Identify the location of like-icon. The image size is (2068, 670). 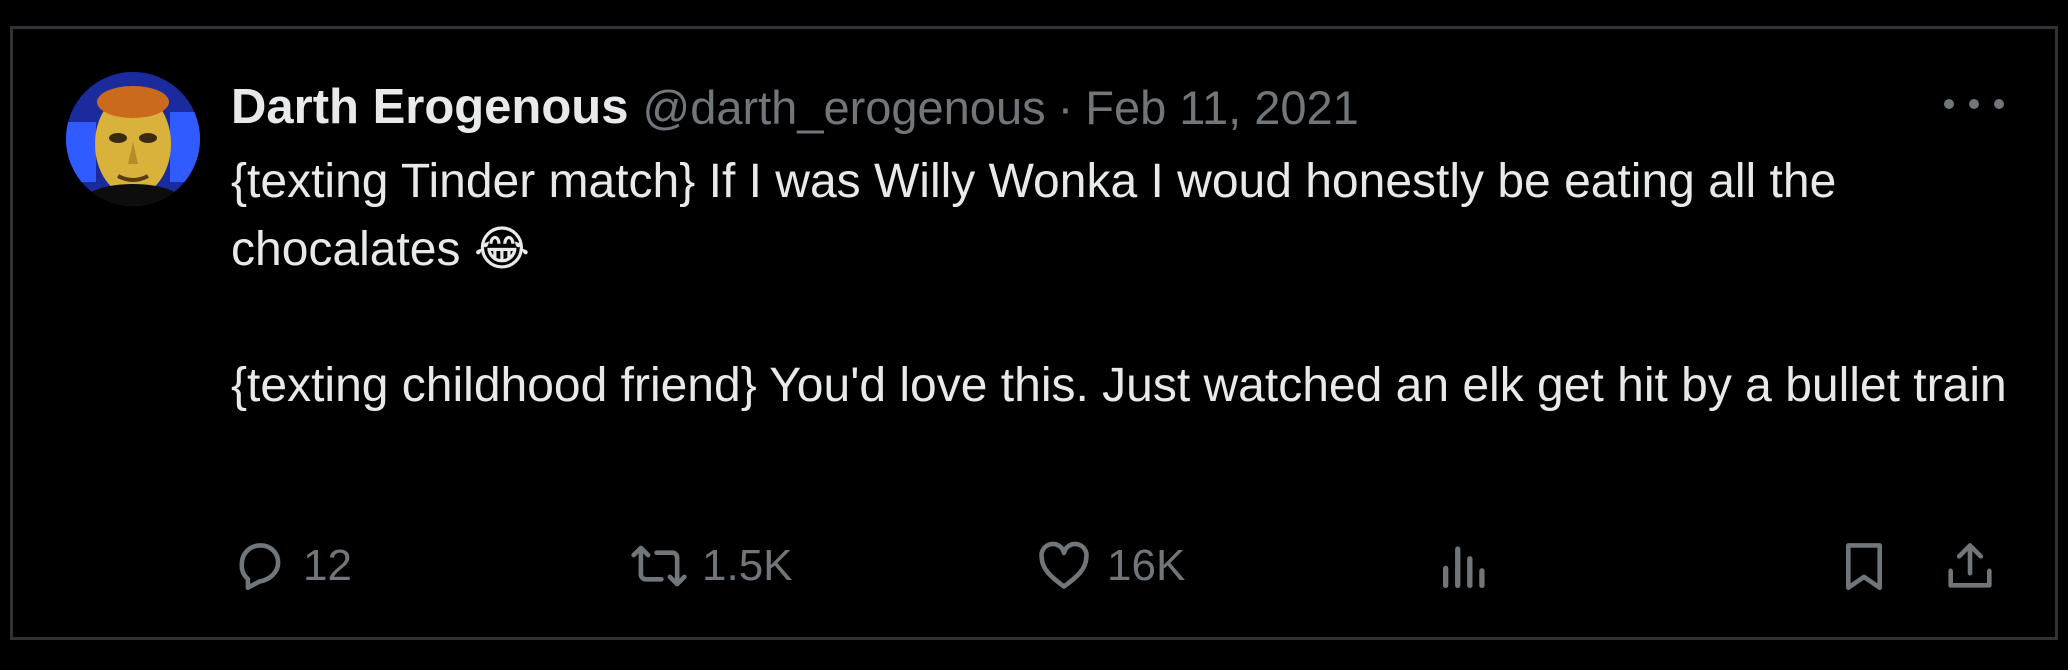
(1064, 565).